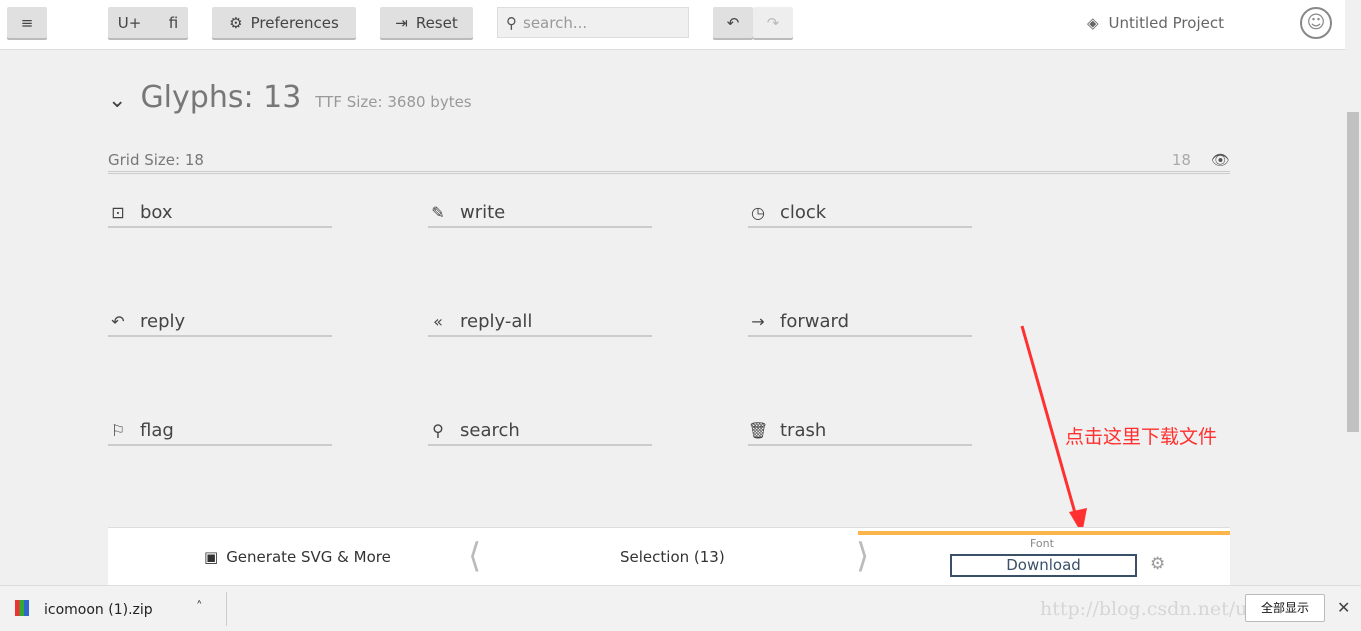 The image size is (1361, 631). I want to click on glyph-section-header: ⌄ Glyphs: 13 TTF Size: 3680 bytes, so click(290, 97).